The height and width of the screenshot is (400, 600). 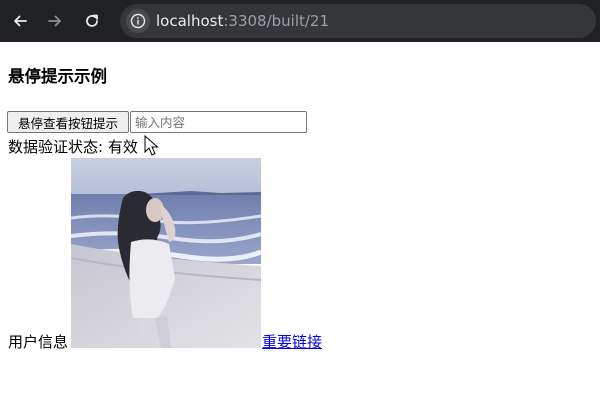 I want to click on reload-icon, so click(x=92, y=20).